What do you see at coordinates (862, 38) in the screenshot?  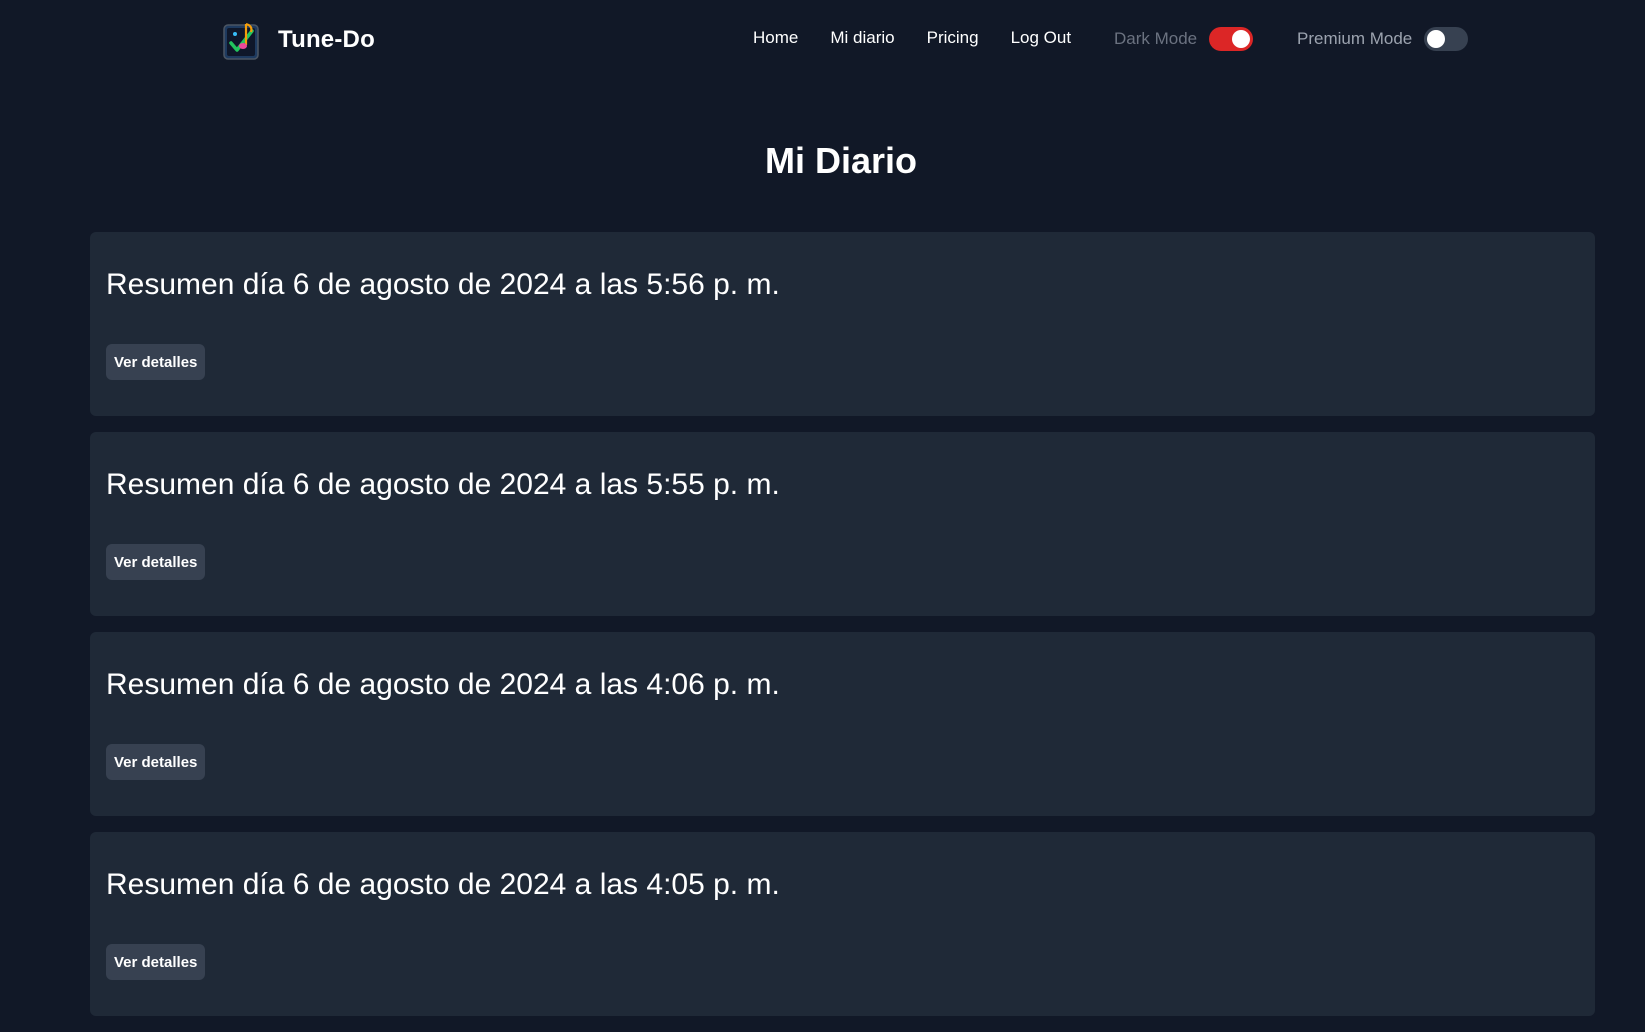 I see `nav-link-mi-diario: Mi diario` at bounding box center [862, 38].